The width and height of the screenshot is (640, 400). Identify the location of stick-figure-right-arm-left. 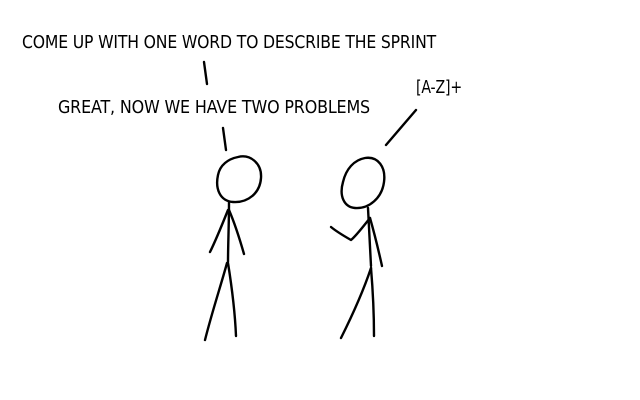
(350, 229).